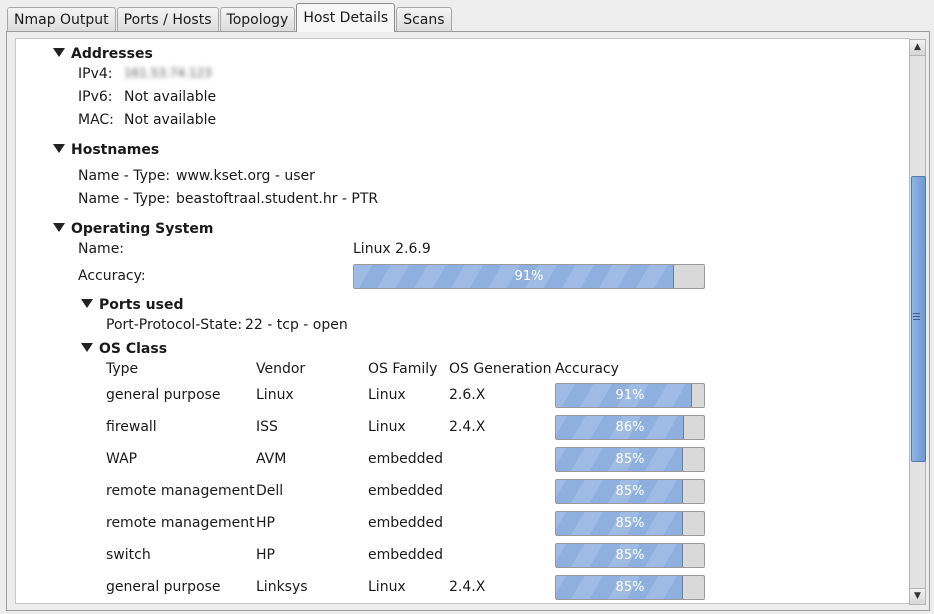 This screenshot has width=934, height=614. I want to click on os-class-type: WAP, so click(122, 459).